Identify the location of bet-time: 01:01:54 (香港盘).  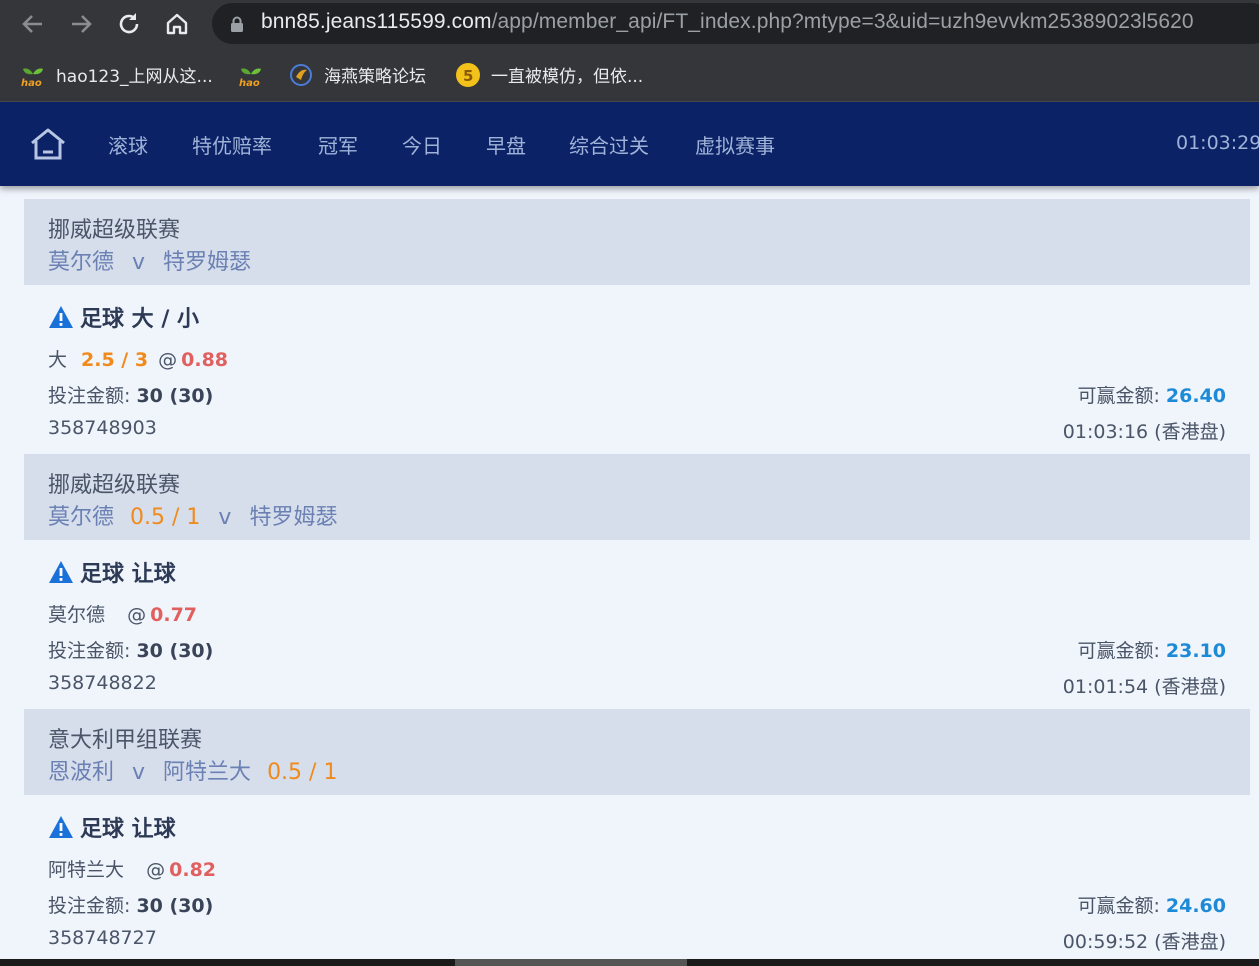
(1144, 687).